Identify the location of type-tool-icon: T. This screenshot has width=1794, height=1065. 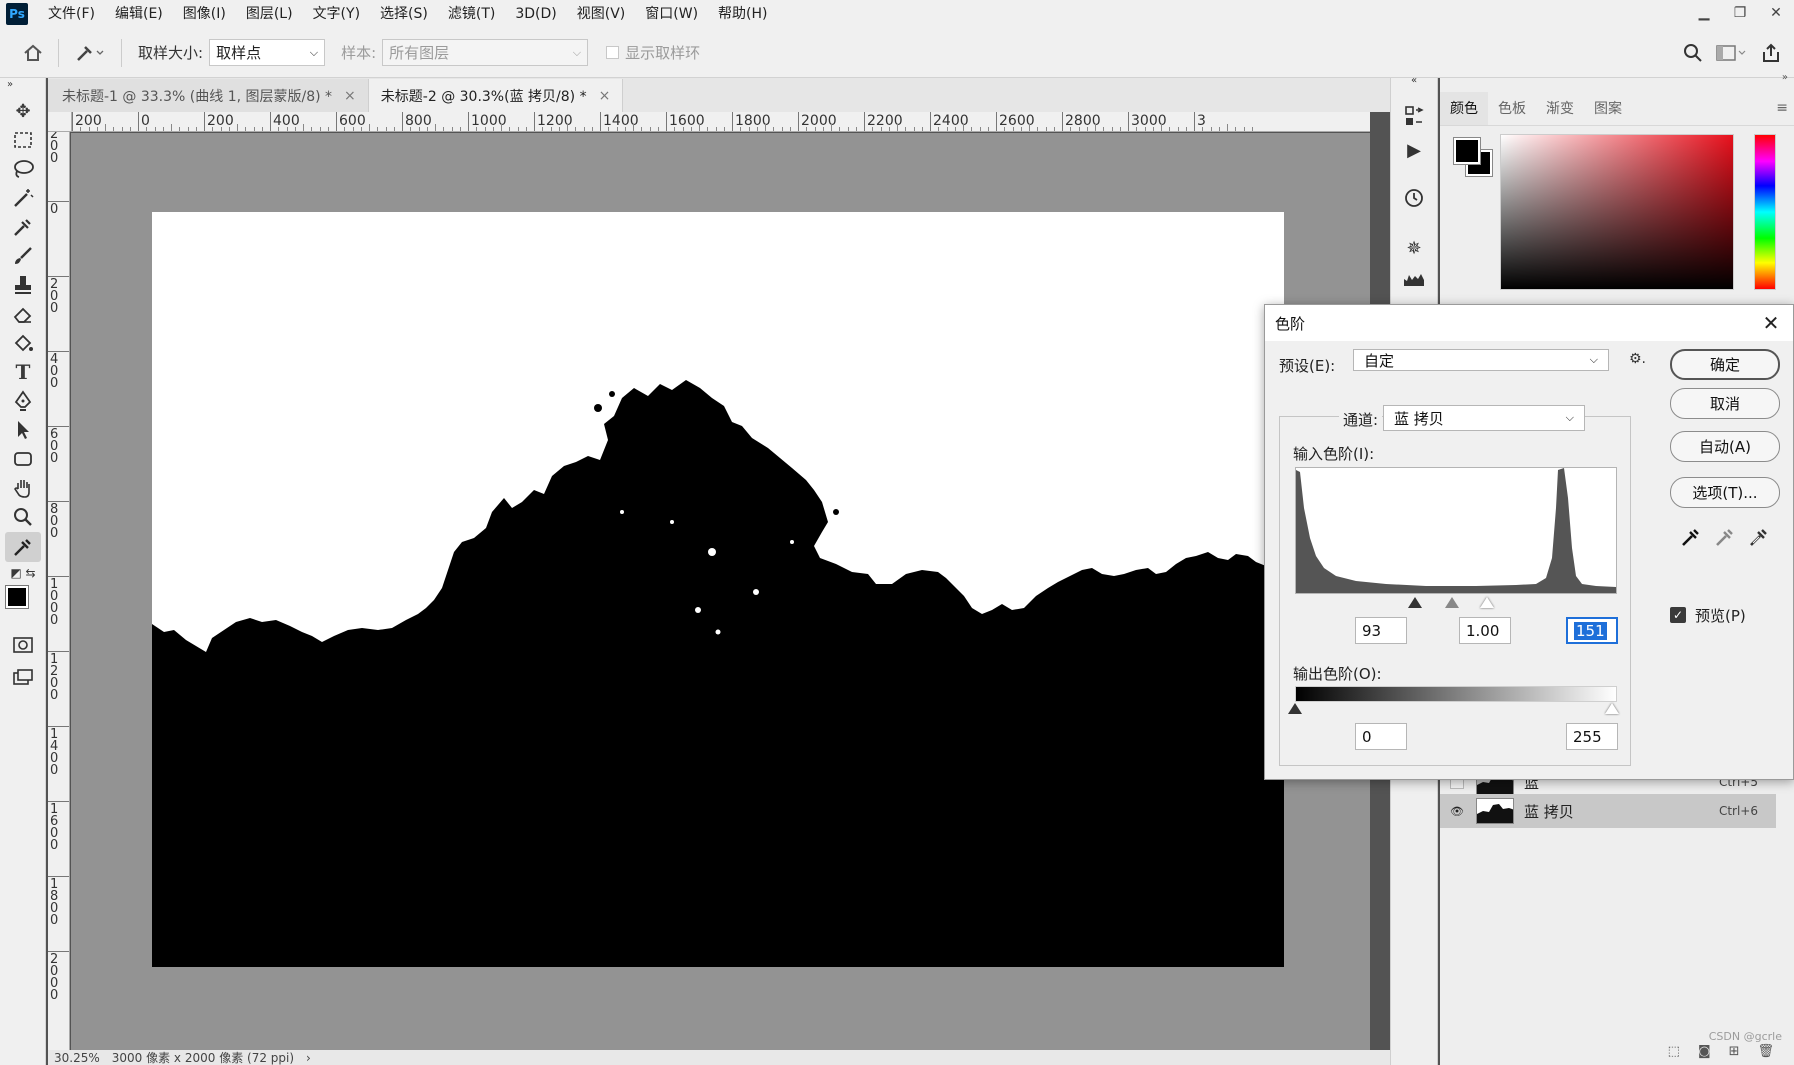
(23, 372).